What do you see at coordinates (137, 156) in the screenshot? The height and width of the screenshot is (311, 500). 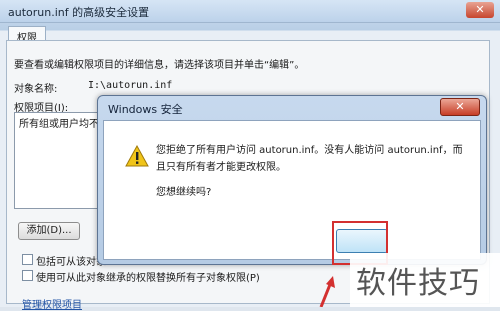 I see `warning-icon` at bounding box center [137, 156].